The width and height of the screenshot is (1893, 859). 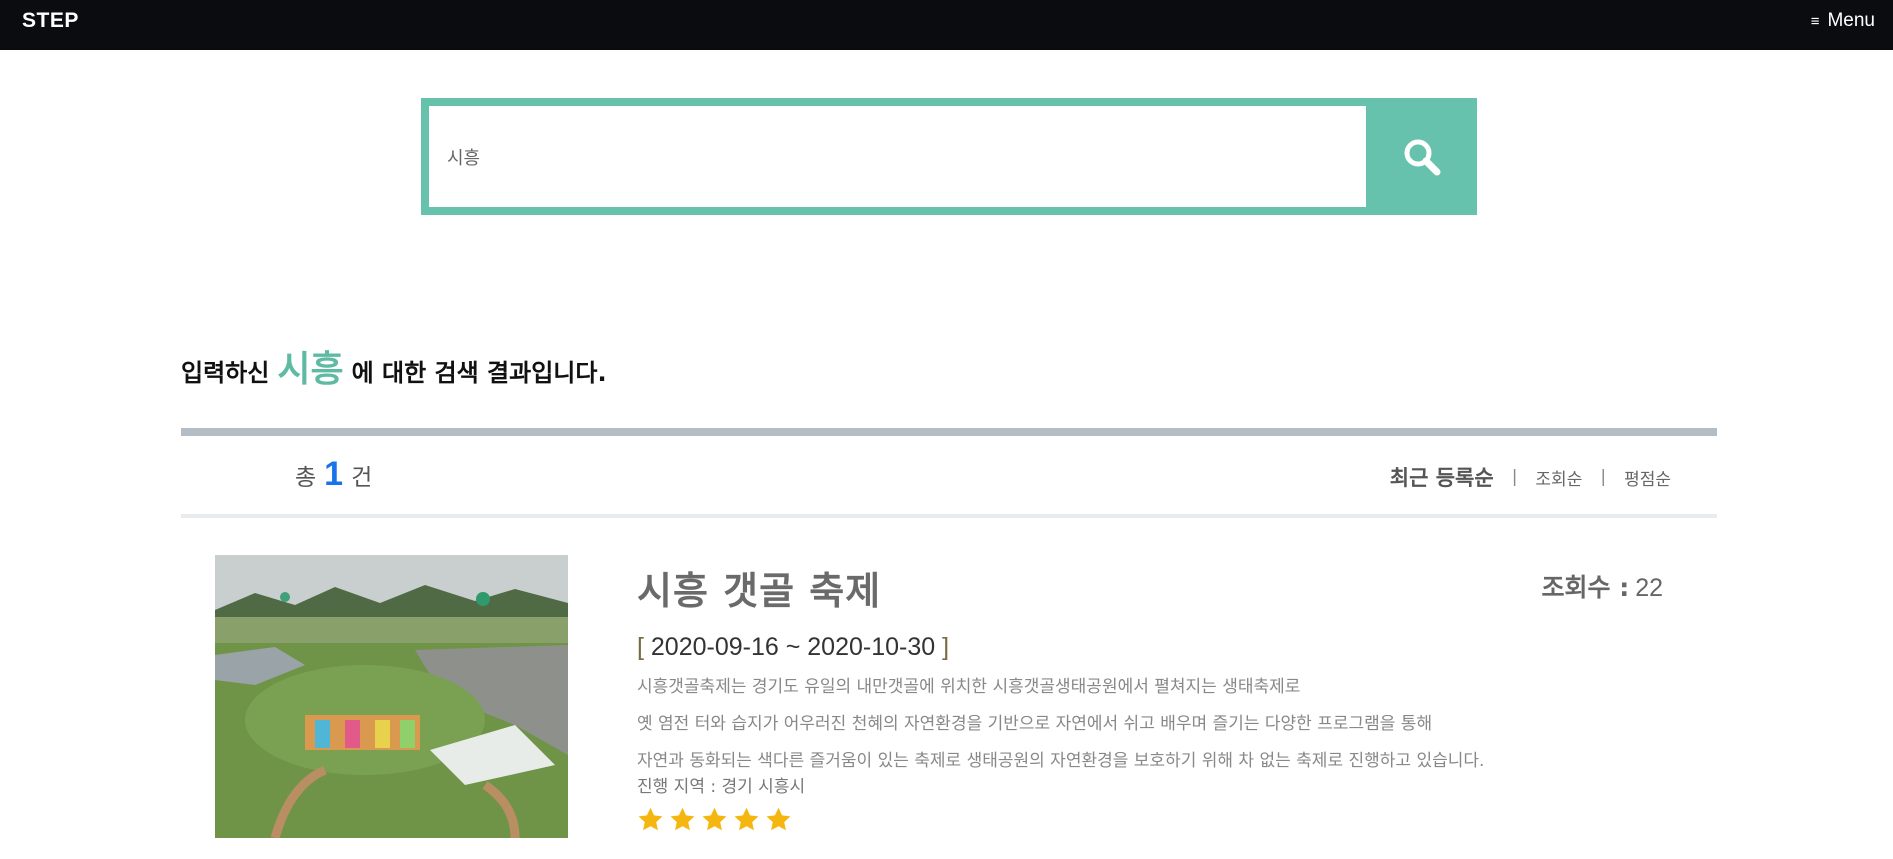 I want to click on count-prefix: 총, so click(x=306, y=478).